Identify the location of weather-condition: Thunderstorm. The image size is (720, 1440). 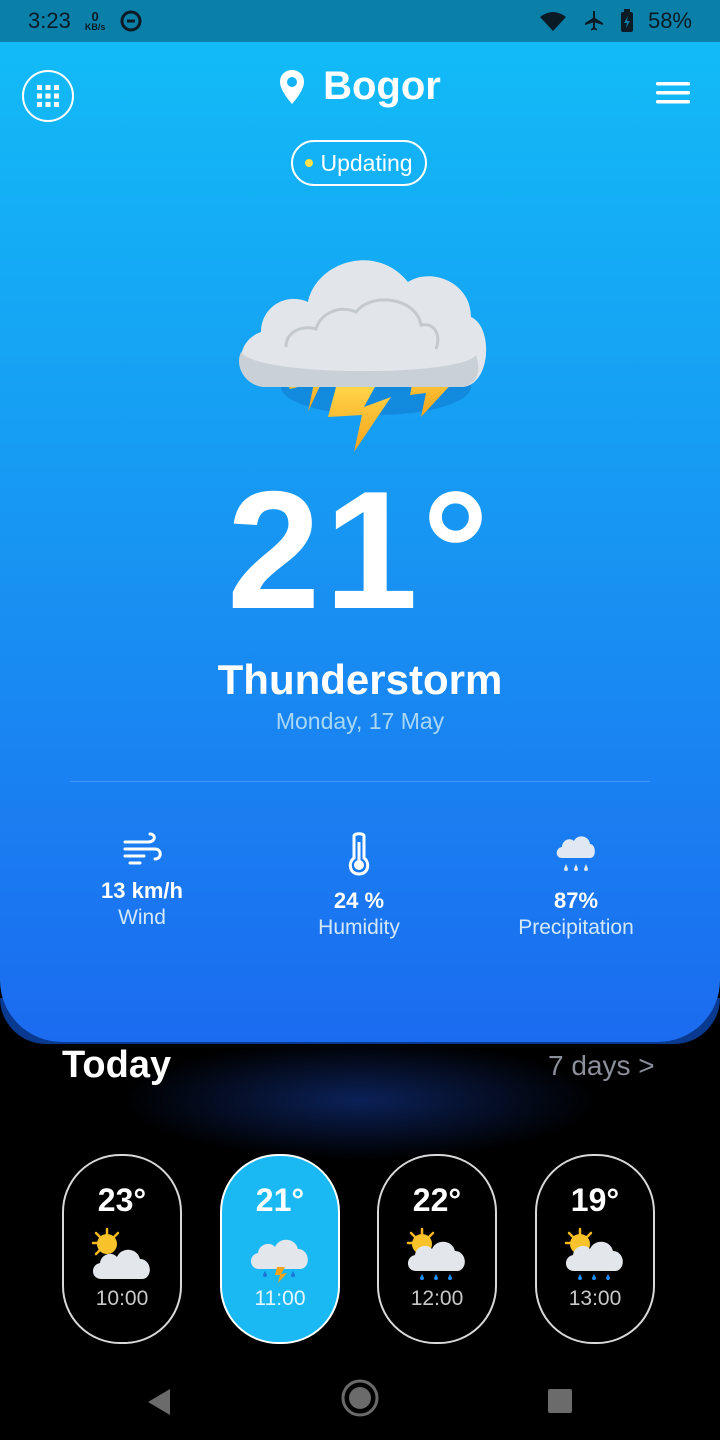
(360, 679).